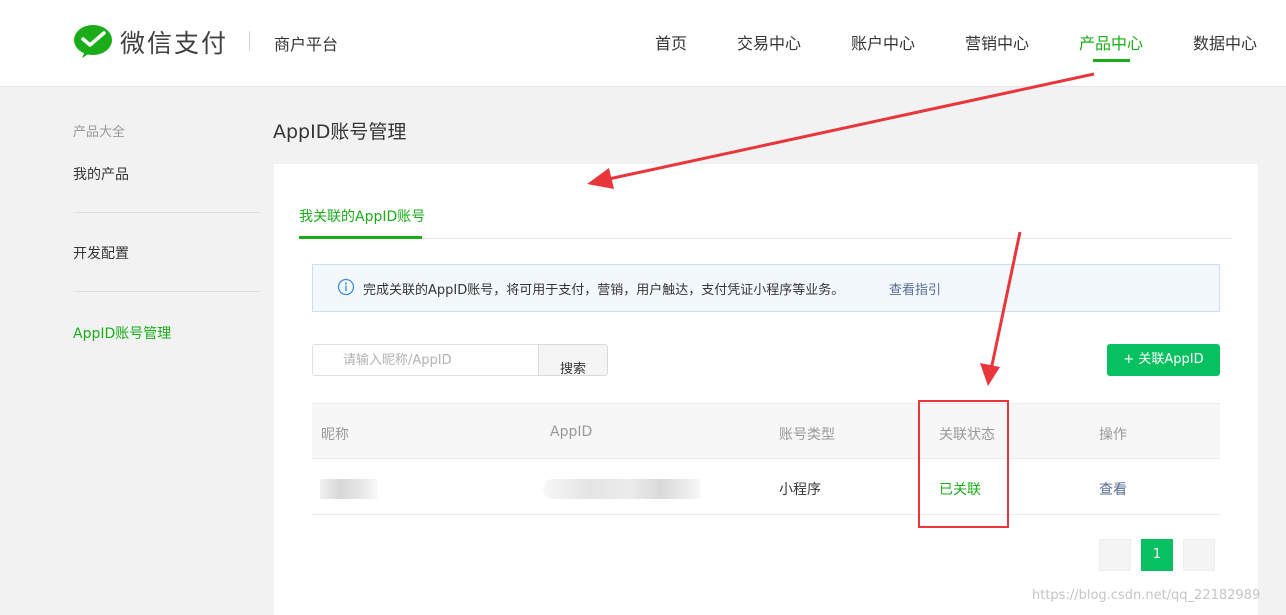 Image resolution: width=1286 pixels, height=615 pixels. Describe the element at coordinates (997, 42) in the screenshot. I see `nav-marketing: 营销中心` at that location.